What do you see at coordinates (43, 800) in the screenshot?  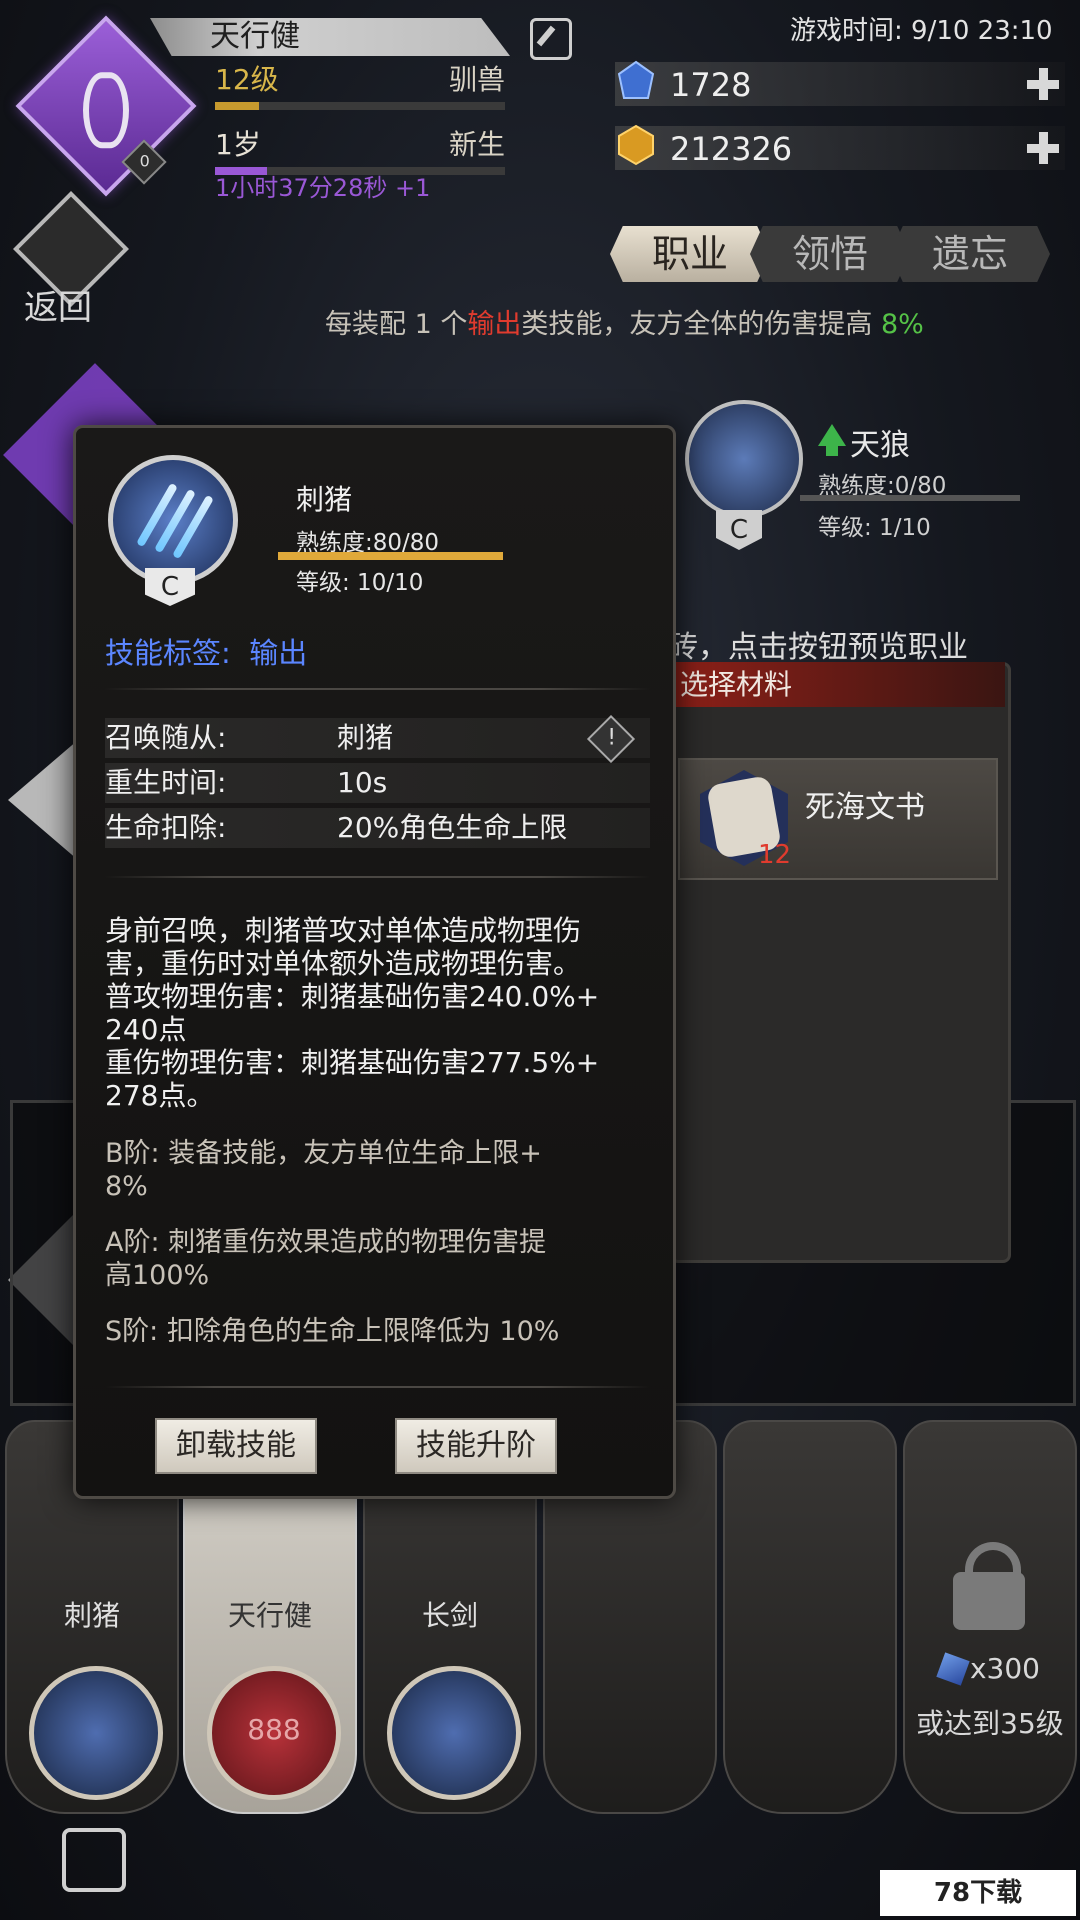 I see `prev-arrow-icon` at bounding box center [43, 800].